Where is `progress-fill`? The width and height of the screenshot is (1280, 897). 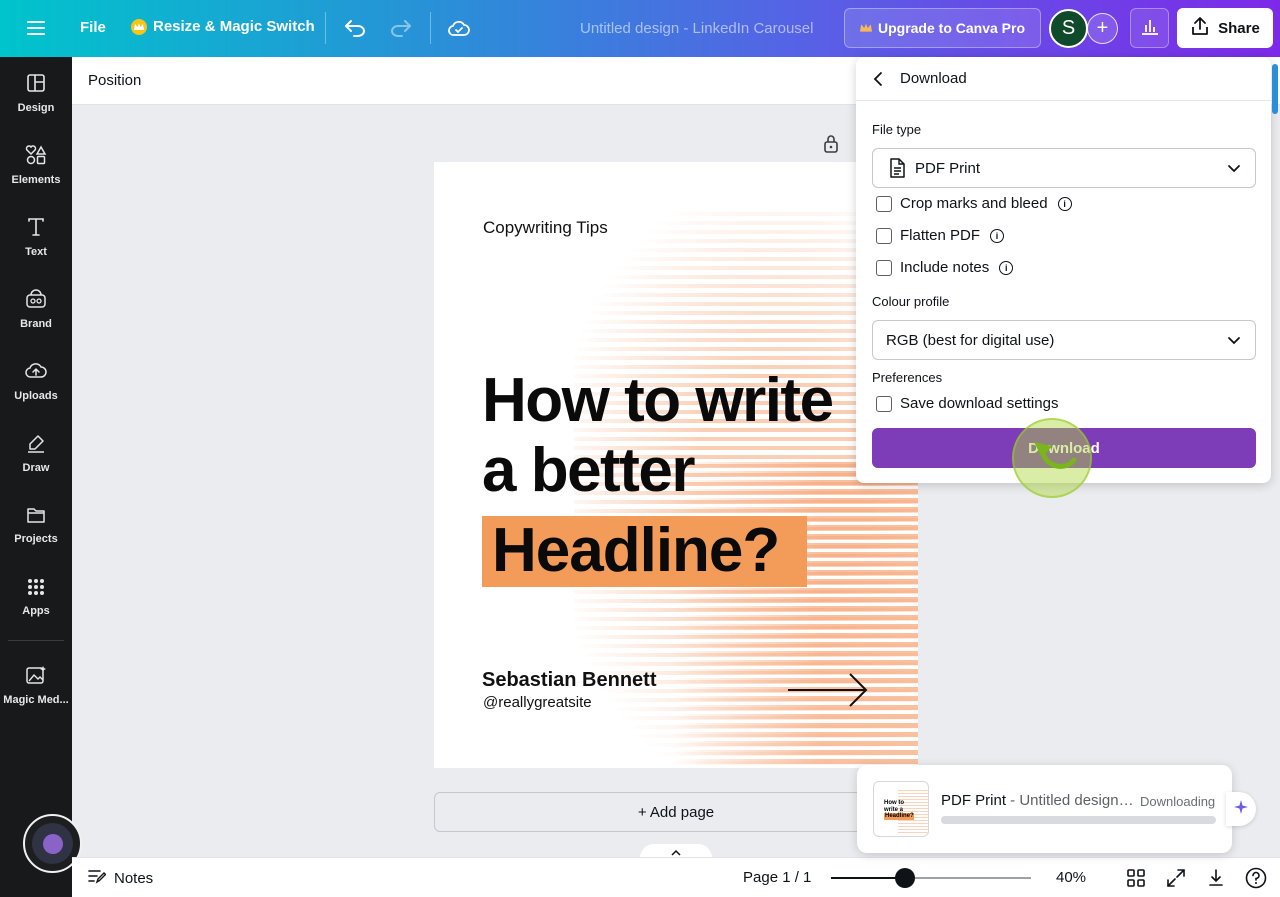
progress-fill is located at coordinates (1078, 820).